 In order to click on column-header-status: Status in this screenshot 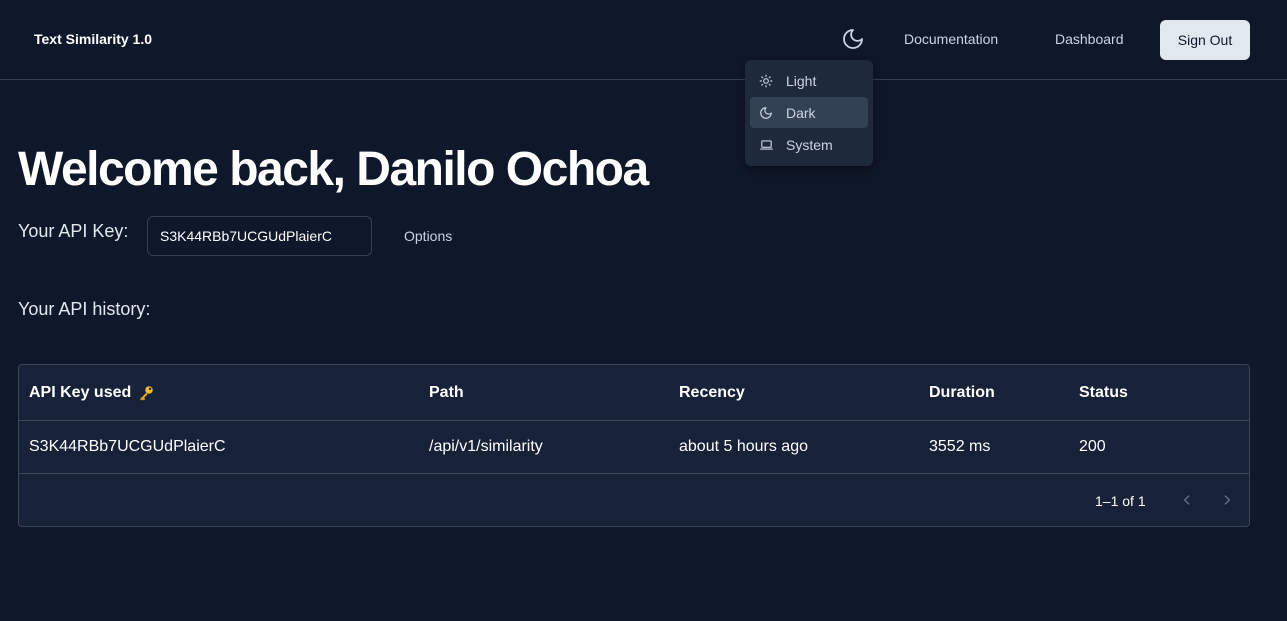, I will do `click(1103, 392)`.